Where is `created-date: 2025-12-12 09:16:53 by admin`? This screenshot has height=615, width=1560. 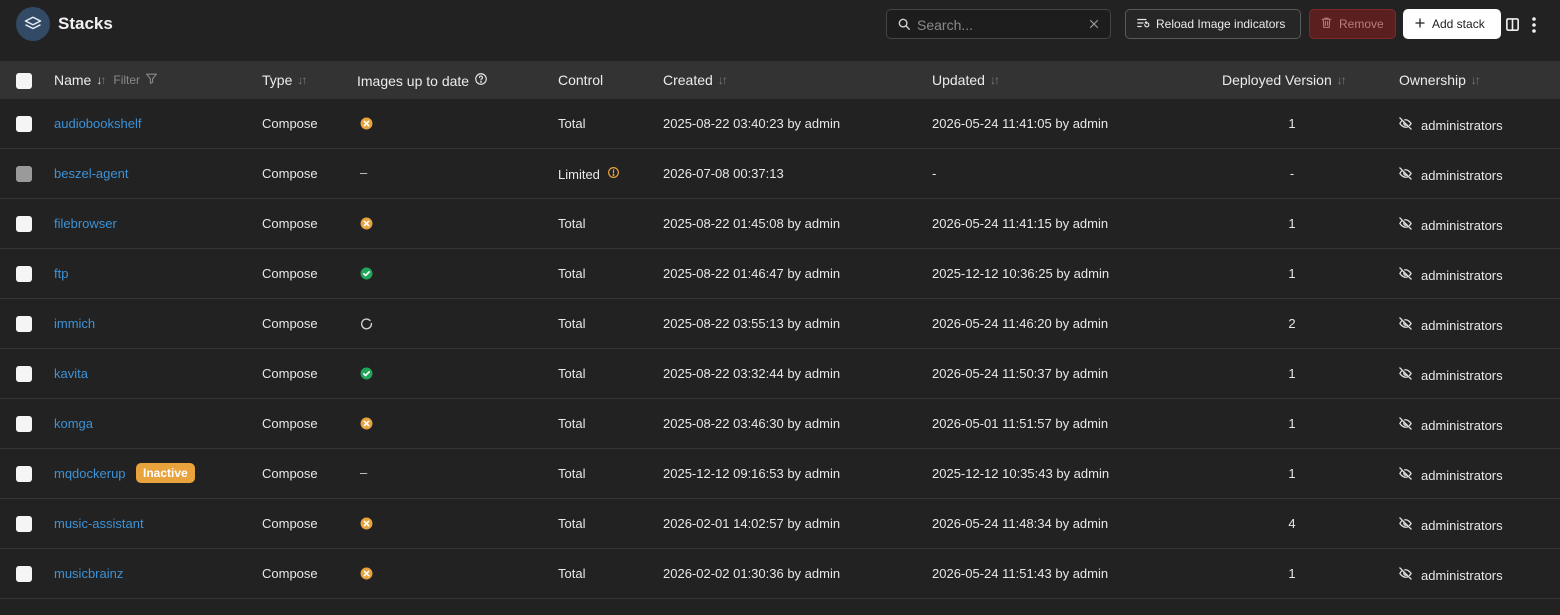
created-date: 2025-12-12 09:16:53 by admin is located at coordinates (752, 473).